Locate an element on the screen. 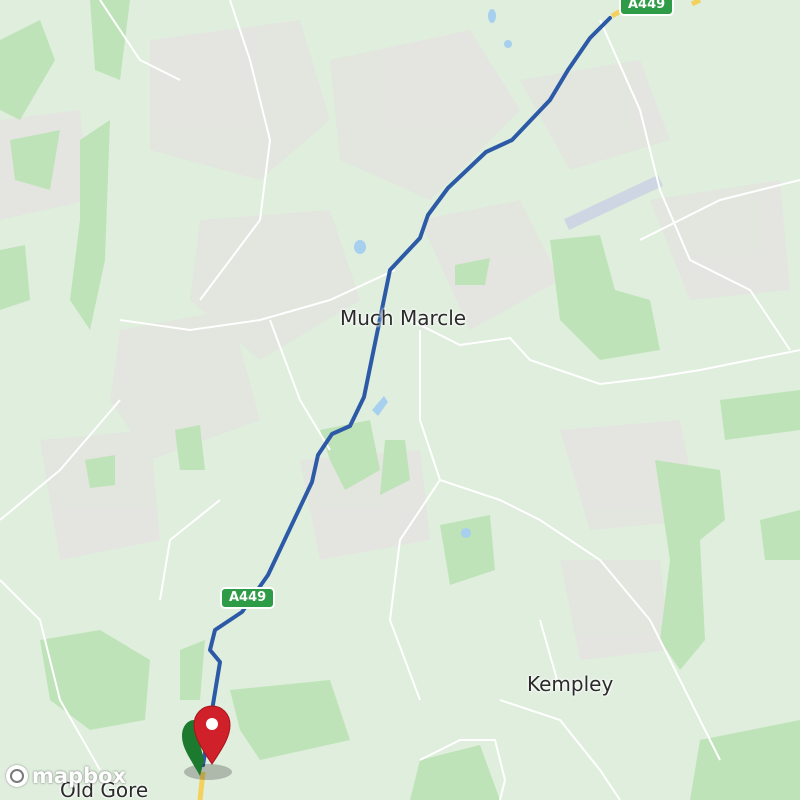  pin-center-dot is located at coordinates (212, 724).